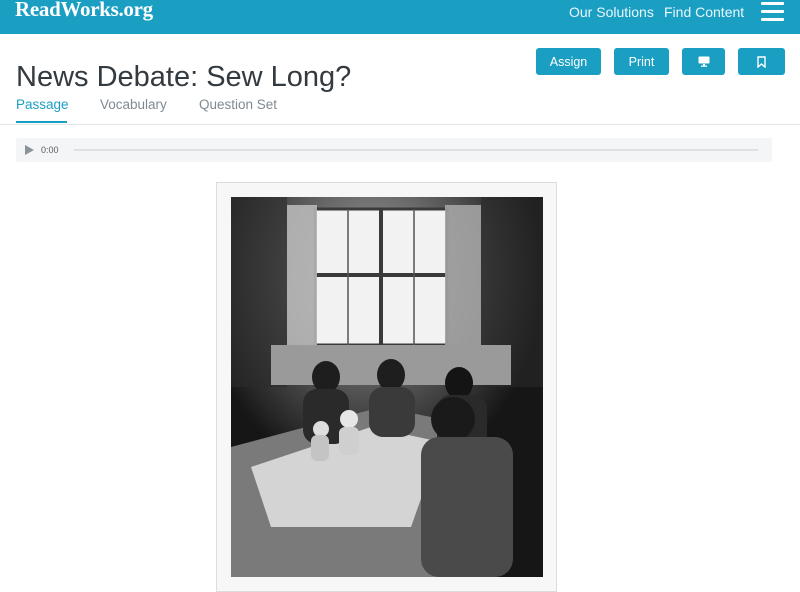  I want to click on present-button, so click(703, 61).